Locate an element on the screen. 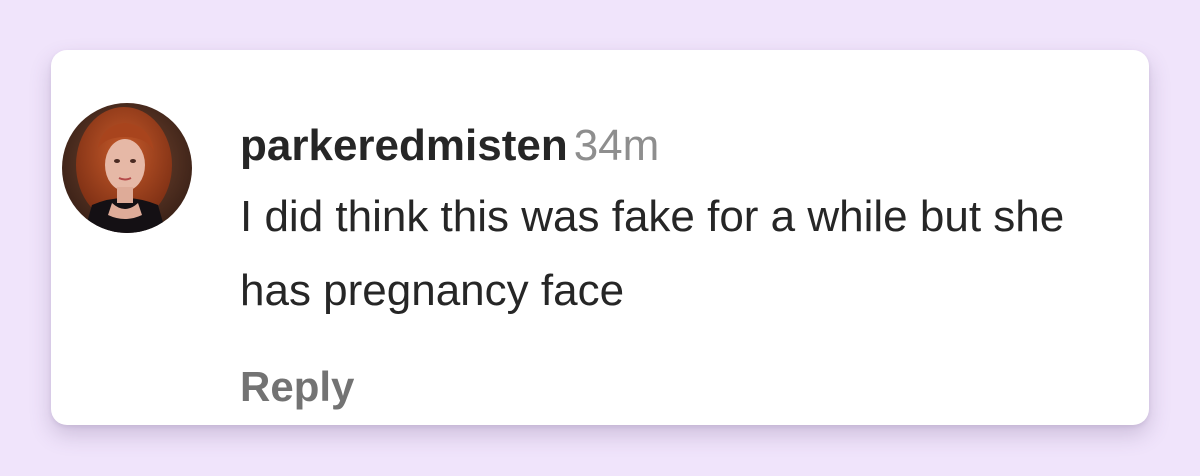  avatar is located at coordinates (127, 168).